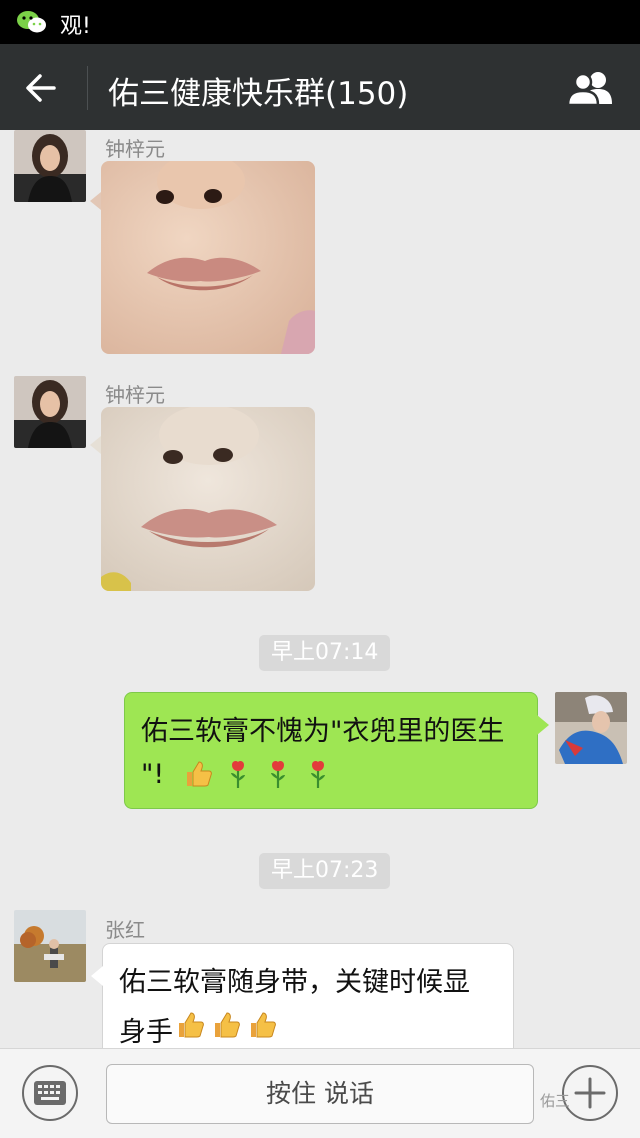 Image resolution: width=640 pixels, height=1138 pixels. Describe the element at coordinates (320, 1094) in the screenshot. I see `hold-to-talk-button: 按住 说话` at that location.